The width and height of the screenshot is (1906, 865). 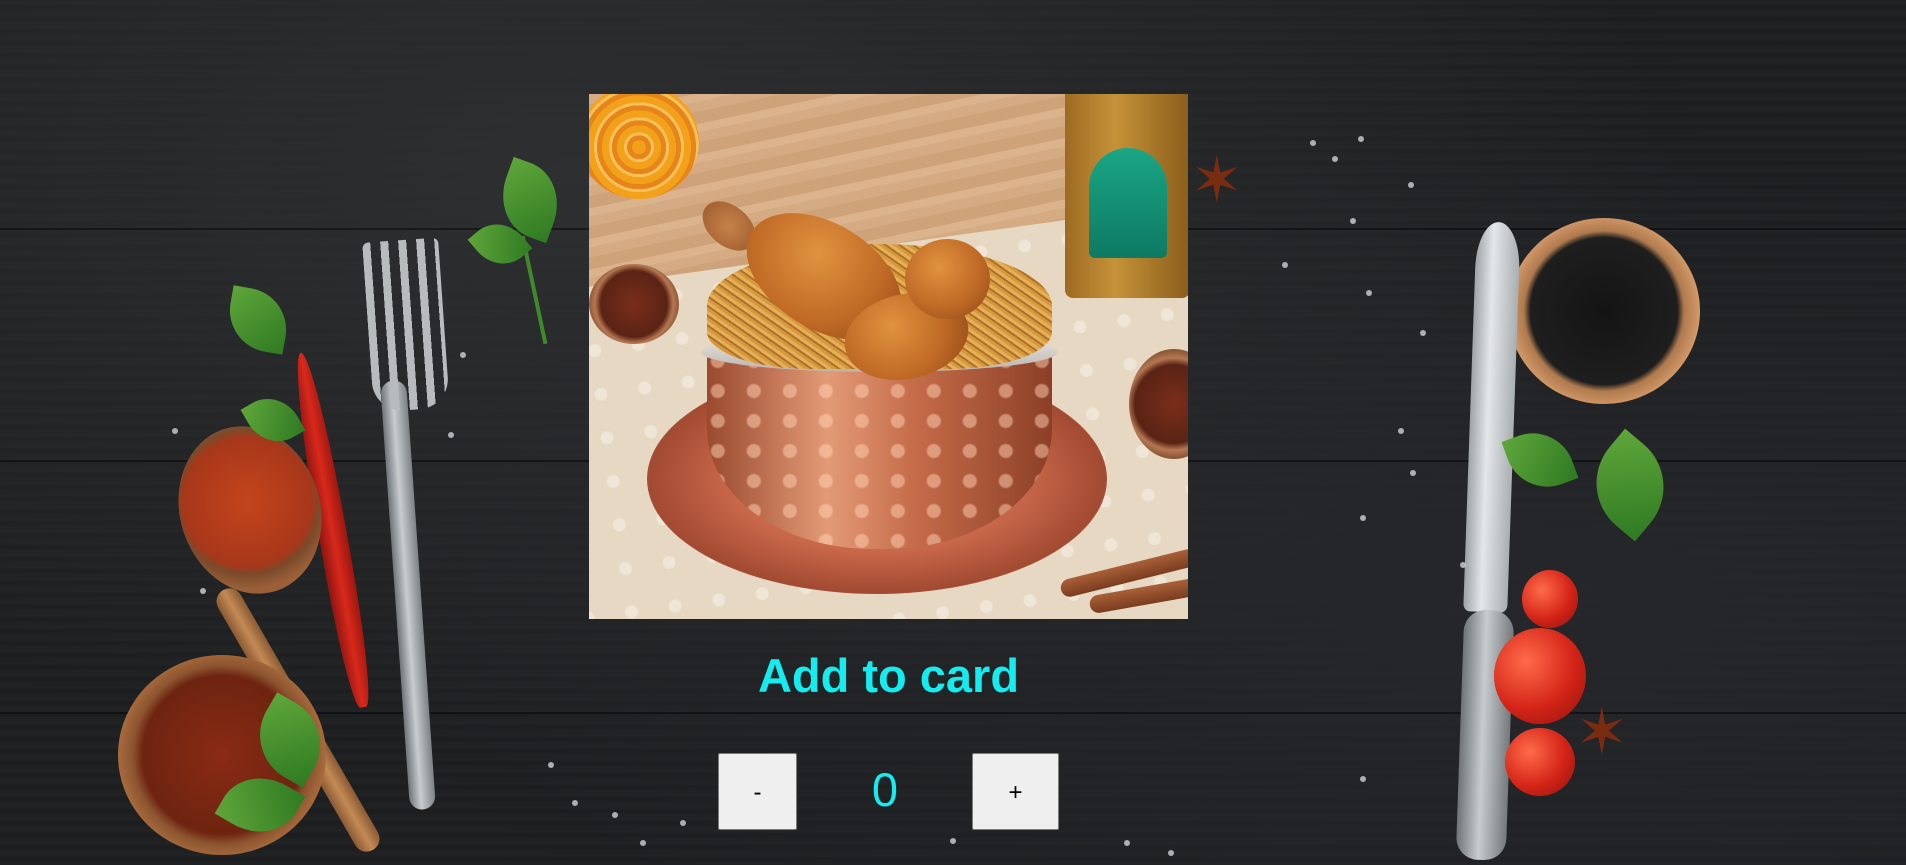 What do you see at coordinates (888, 675) in the screenshot?
I see `add-to-card-heading: Add to card` at bounding box center [888, 675].